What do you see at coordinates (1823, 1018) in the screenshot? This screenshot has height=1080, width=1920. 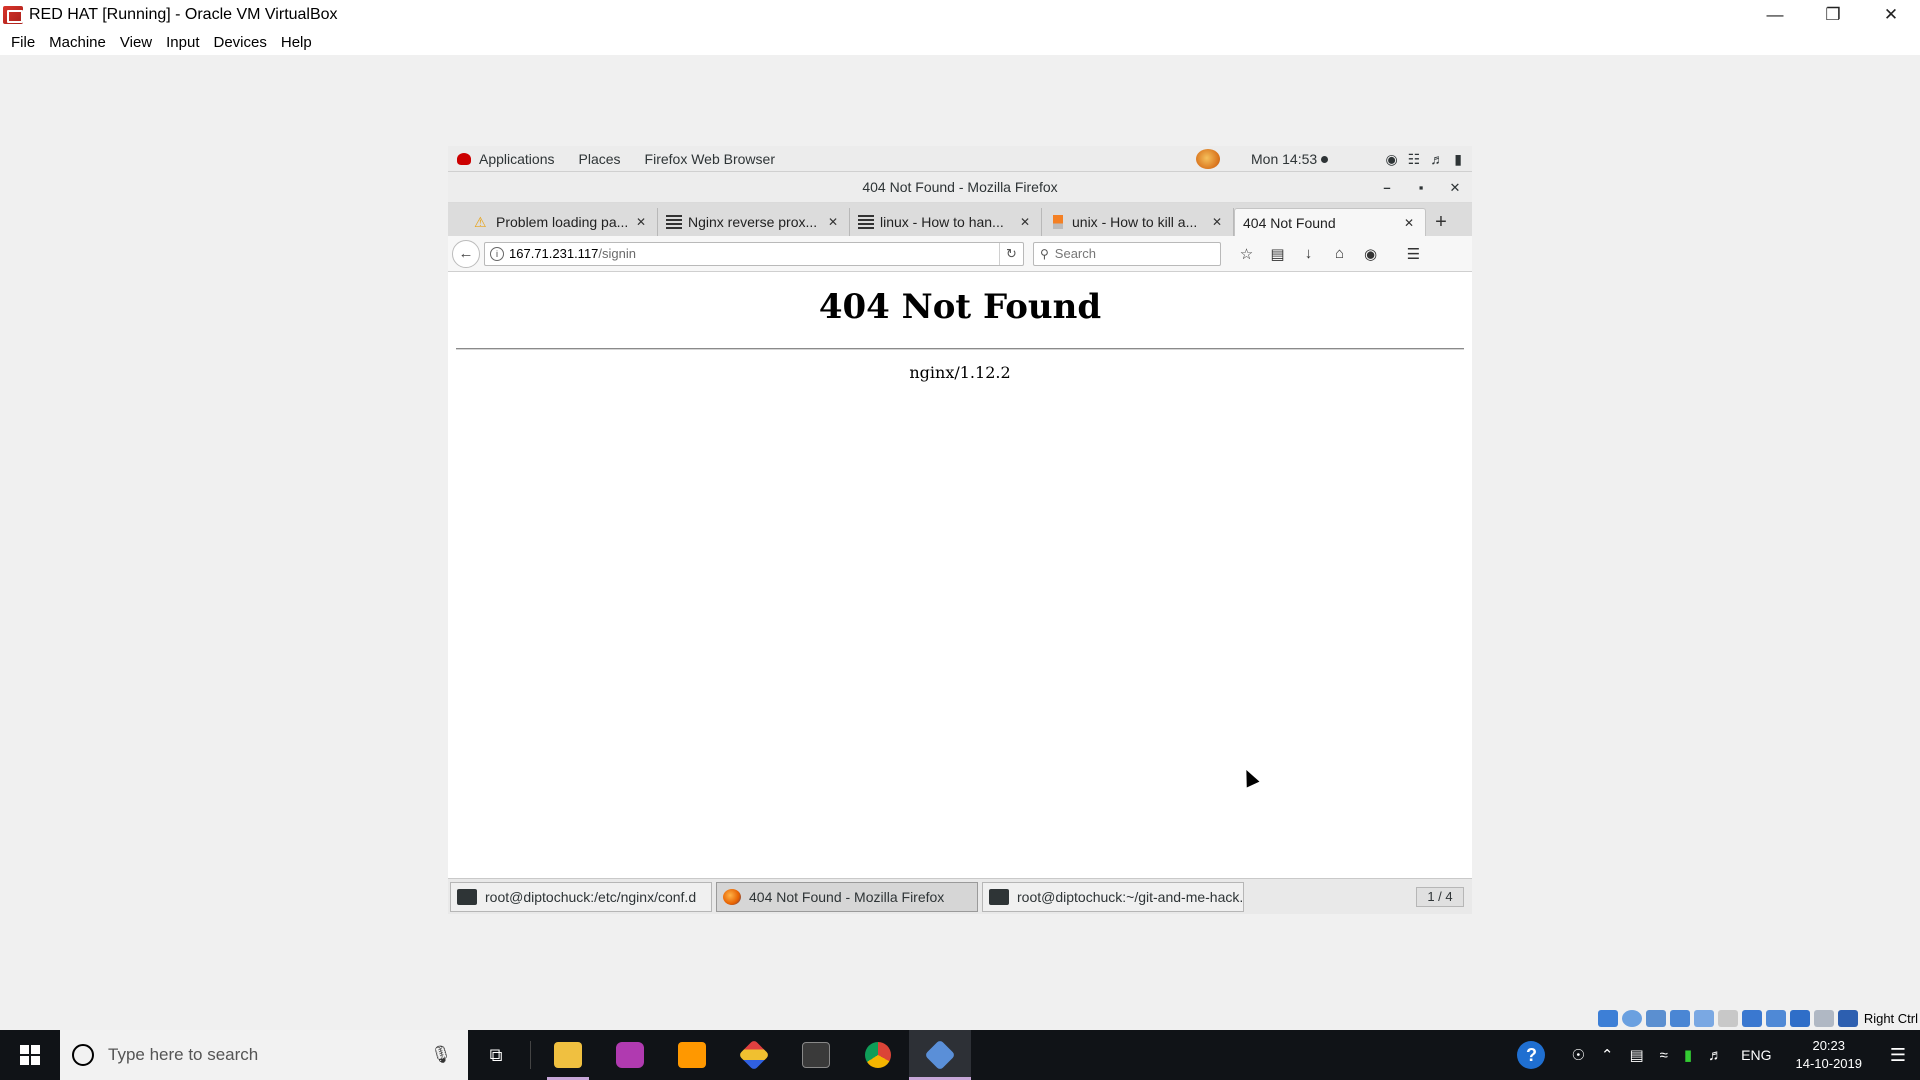 I see `mouse-integration-icon` at bounding box center [1823, 1018].